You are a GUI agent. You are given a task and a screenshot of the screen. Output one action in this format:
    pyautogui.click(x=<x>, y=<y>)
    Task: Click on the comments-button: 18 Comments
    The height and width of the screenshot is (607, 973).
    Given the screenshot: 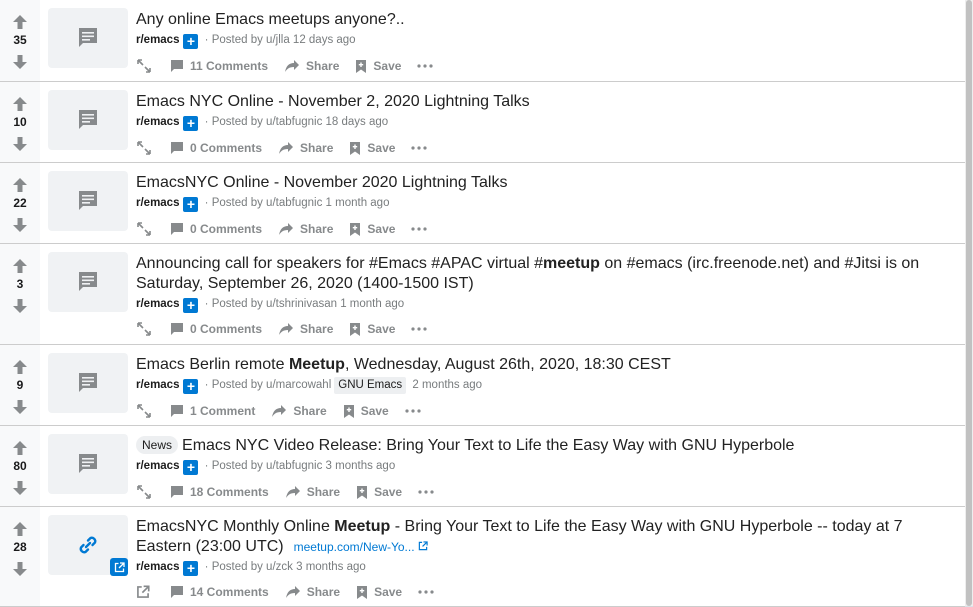 What is the action you would take?
    pyautogui.click(x=219, y=492)
    